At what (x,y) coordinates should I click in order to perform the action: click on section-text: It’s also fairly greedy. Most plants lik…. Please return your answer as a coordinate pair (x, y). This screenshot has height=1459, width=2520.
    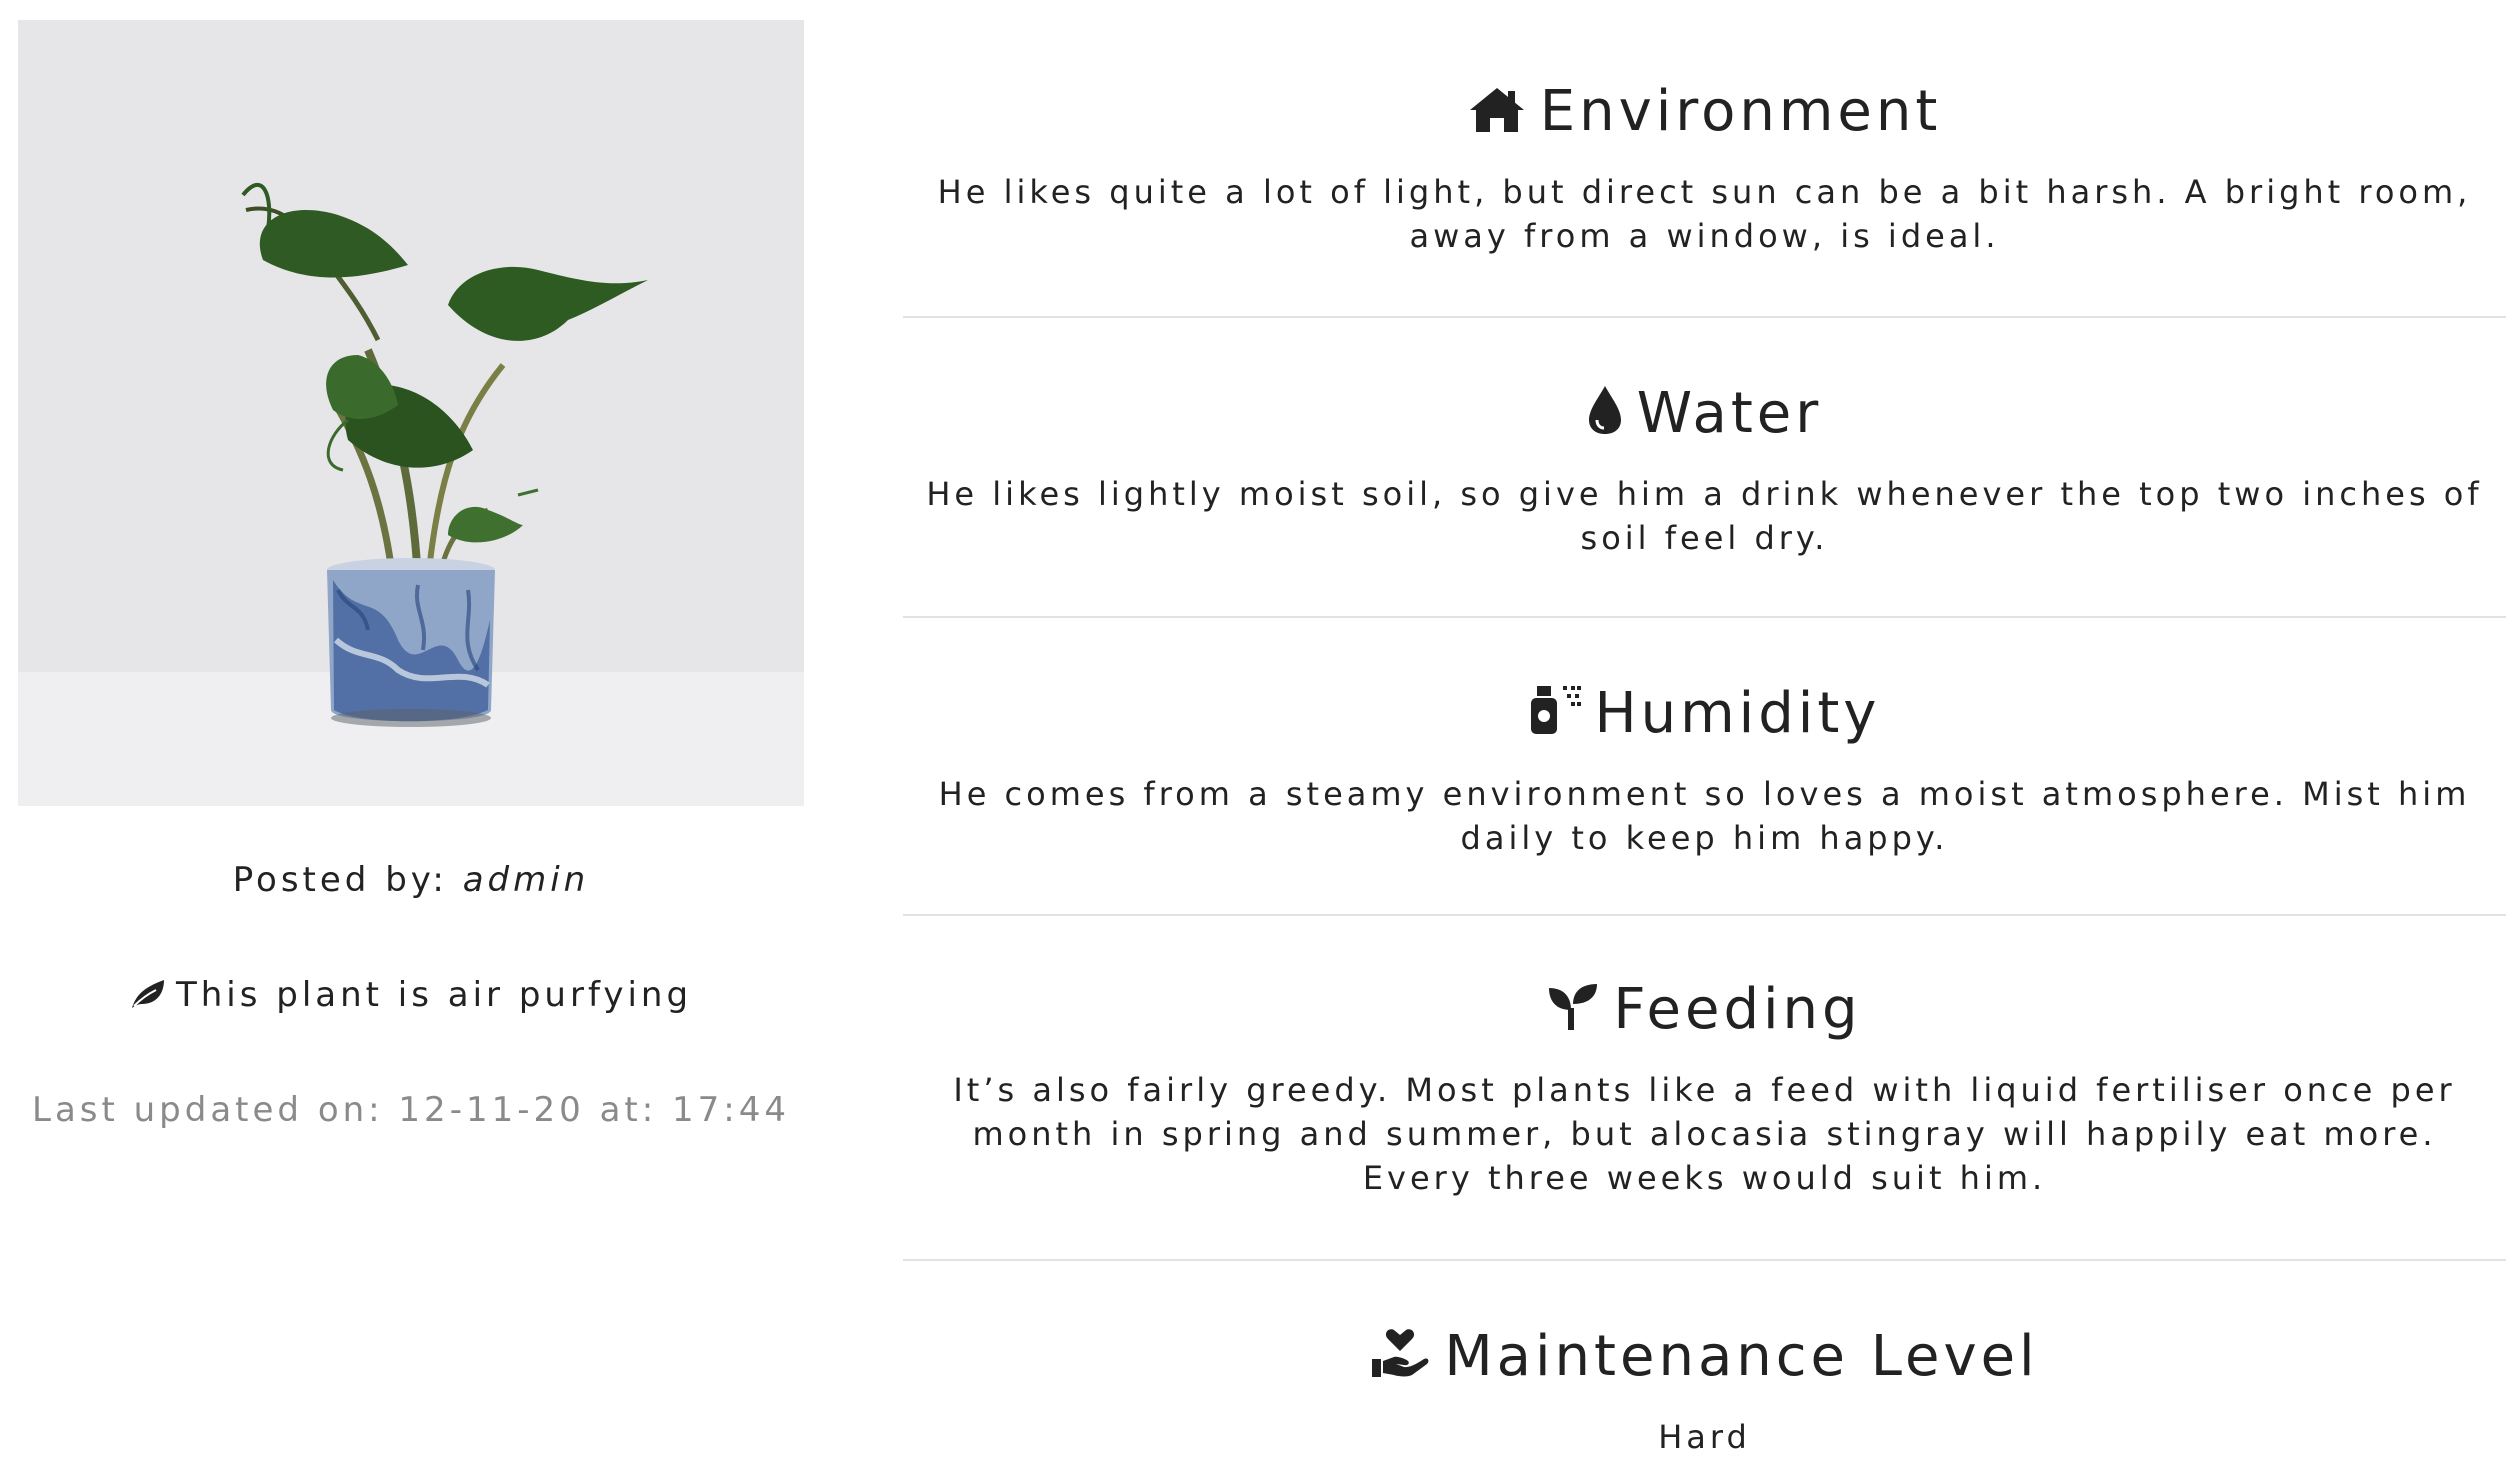
    Looking at the image, I should click on (1704, 1134).